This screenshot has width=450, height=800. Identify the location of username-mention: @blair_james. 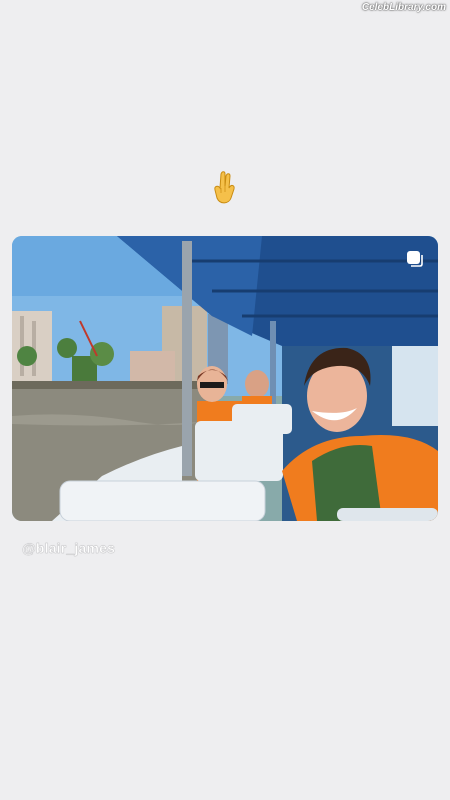
(68, 548).